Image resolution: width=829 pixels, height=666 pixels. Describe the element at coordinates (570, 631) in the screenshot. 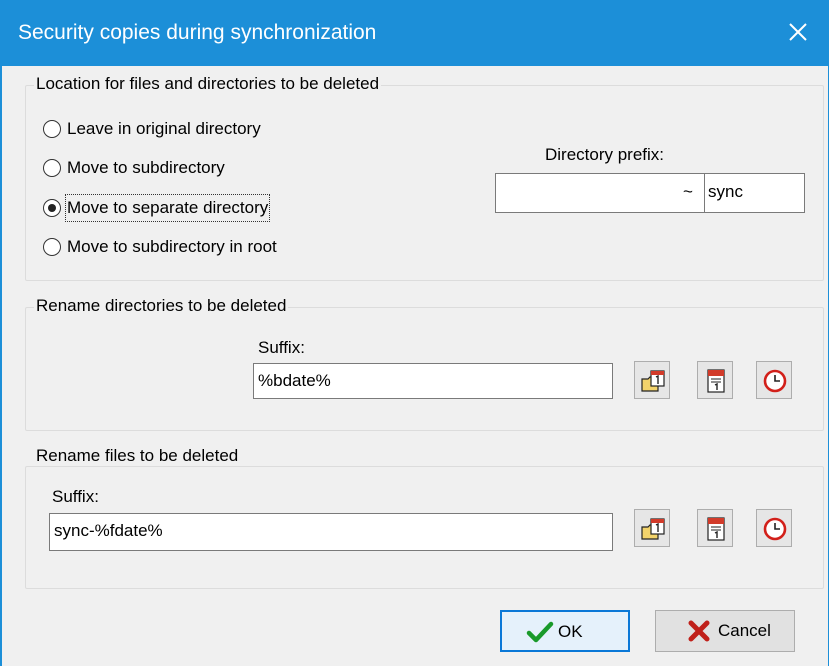

I see `ok-button-label: OK` at that location.